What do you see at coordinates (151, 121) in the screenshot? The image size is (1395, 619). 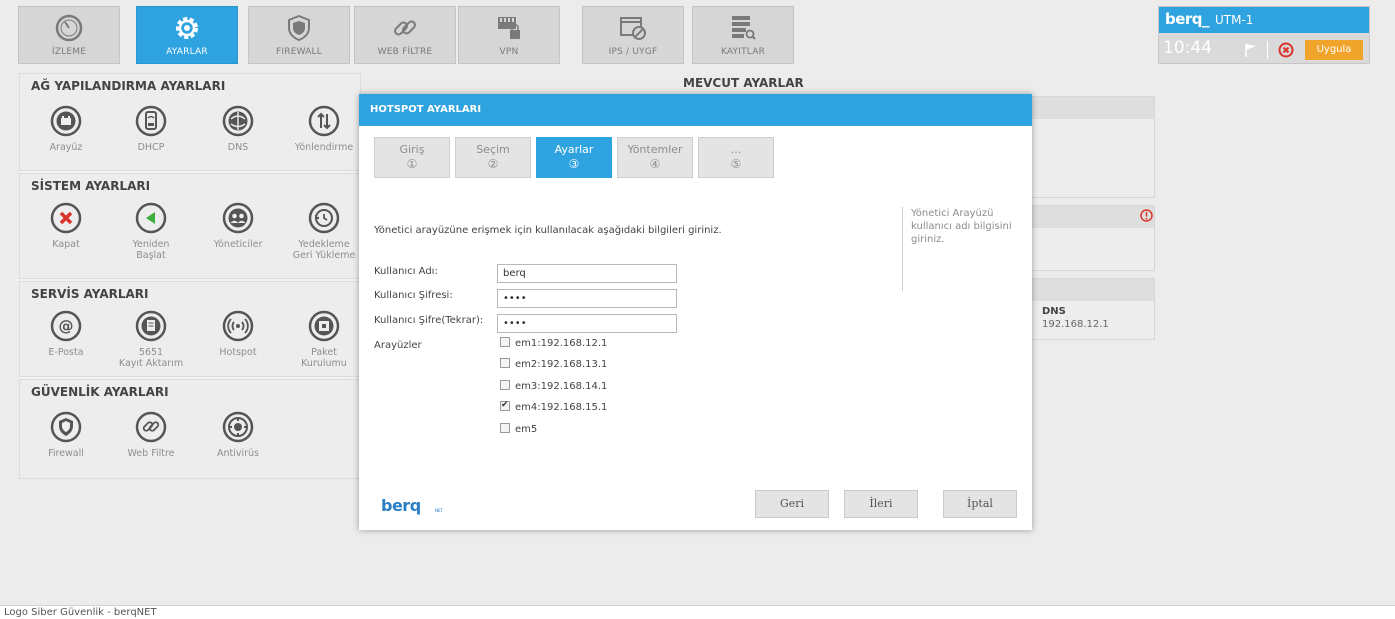 I see `dhcp-icon` at bounding box center [151, 121].